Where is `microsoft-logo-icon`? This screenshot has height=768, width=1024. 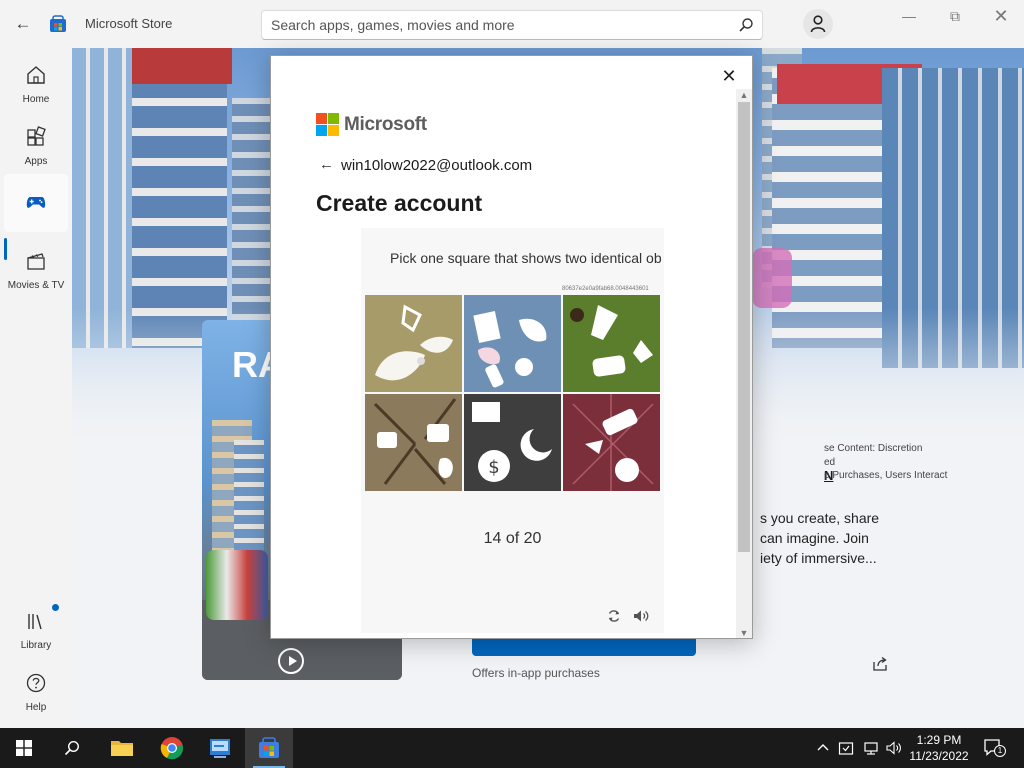
microsoft-logo-icon is located at coordinates (328, 125).